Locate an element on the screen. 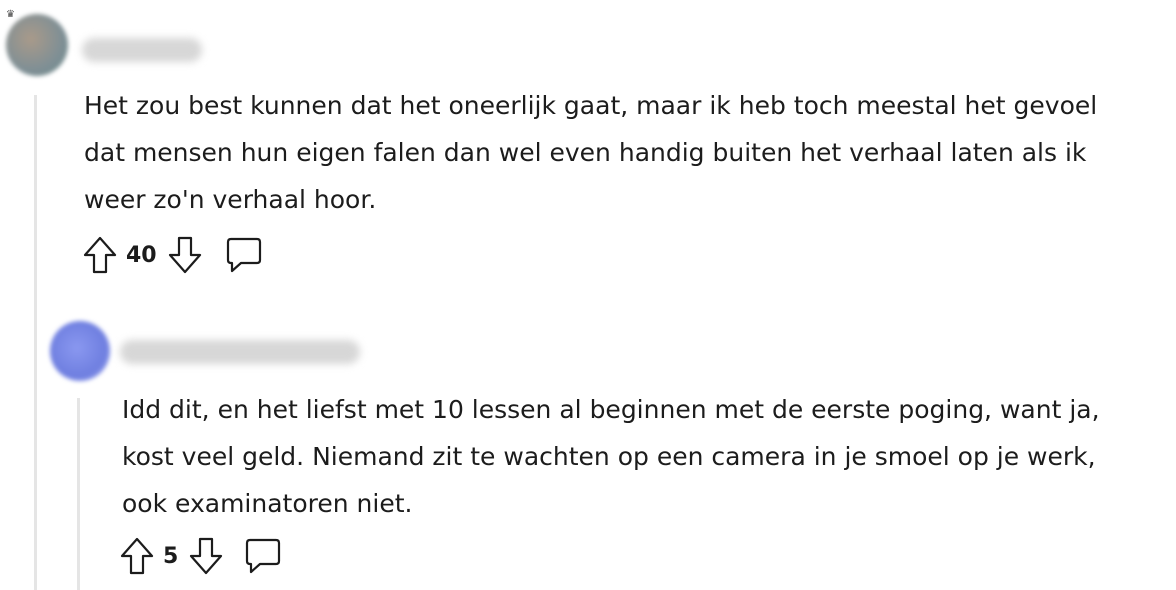 The height and width of the screenshot is (590, 1176). score: 40 is located at coordinates (141, 255).